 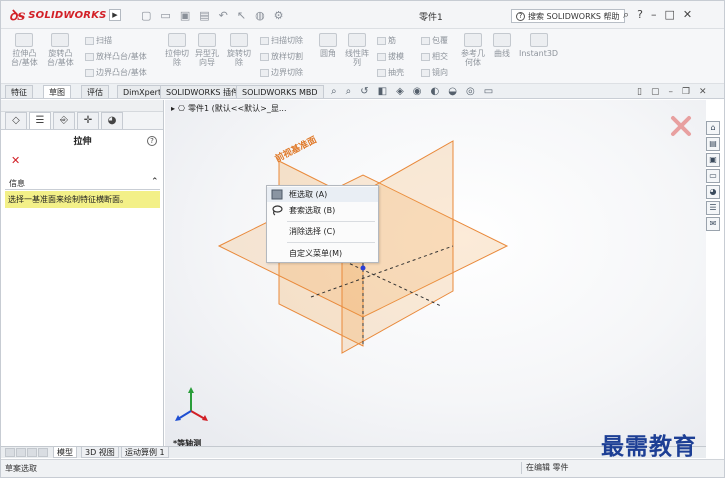 What do you see at coordinates (281, 56) in the screenshot?
I see `lofted-cut-button: 放样切割` at bounding box center [281, 56].